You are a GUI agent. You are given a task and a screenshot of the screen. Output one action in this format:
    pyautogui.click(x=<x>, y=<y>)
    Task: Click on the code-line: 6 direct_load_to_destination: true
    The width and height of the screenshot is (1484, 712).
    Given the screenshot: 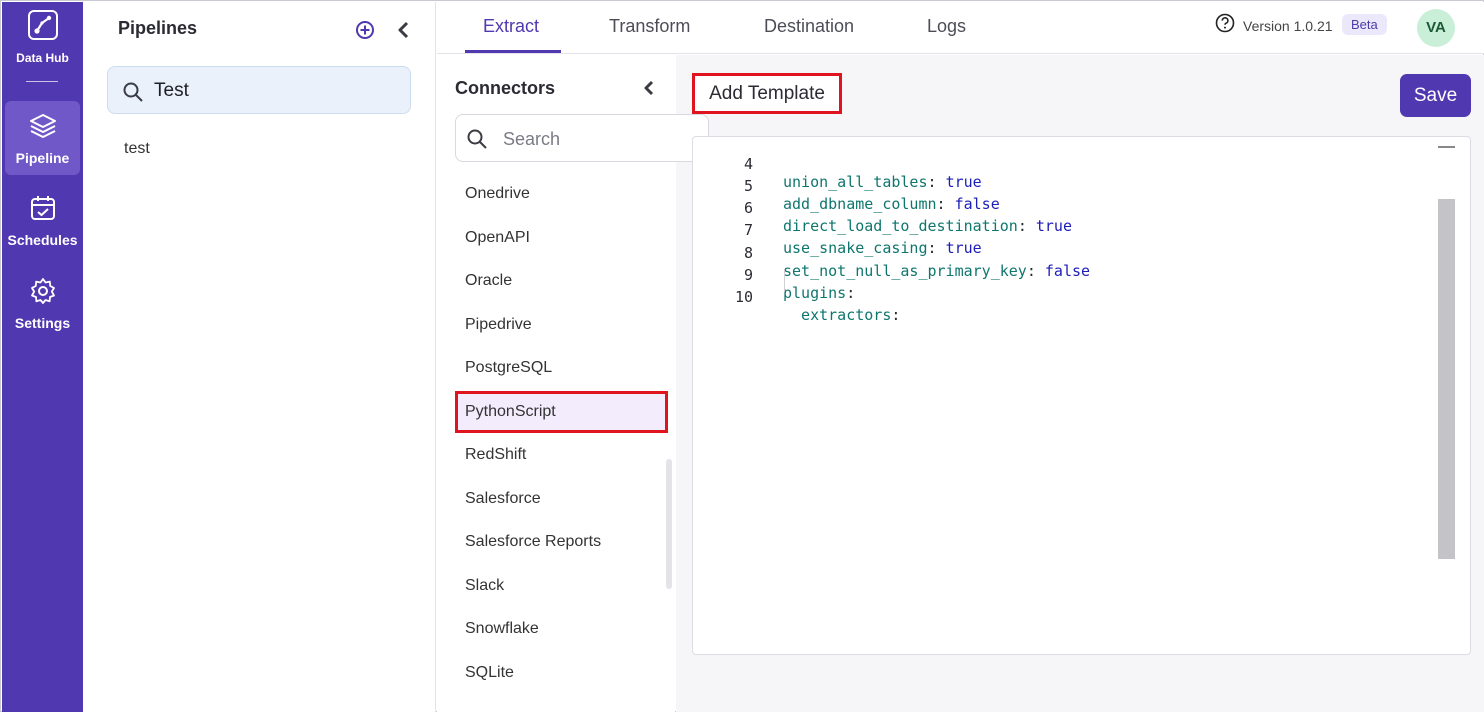 What is the action you would take?
    pyautogui.click(x=882, y=208)
    